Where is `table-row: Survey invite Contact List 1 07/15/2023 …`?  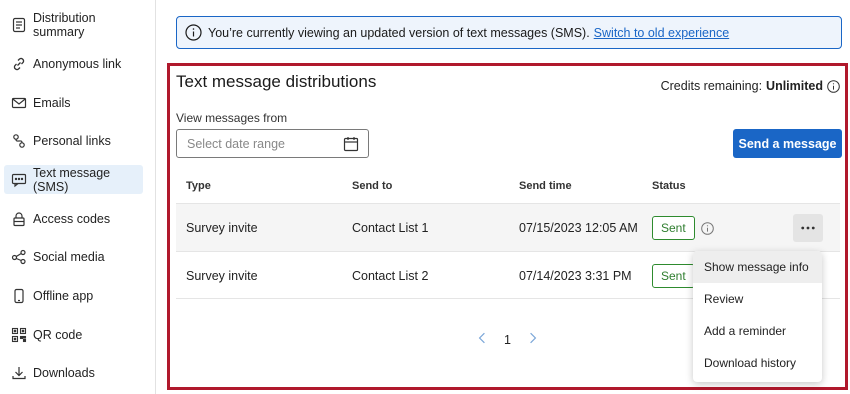
table-row: Survey invite Contact List 1 07/15/2023 … is located at coordinates (508, 227).